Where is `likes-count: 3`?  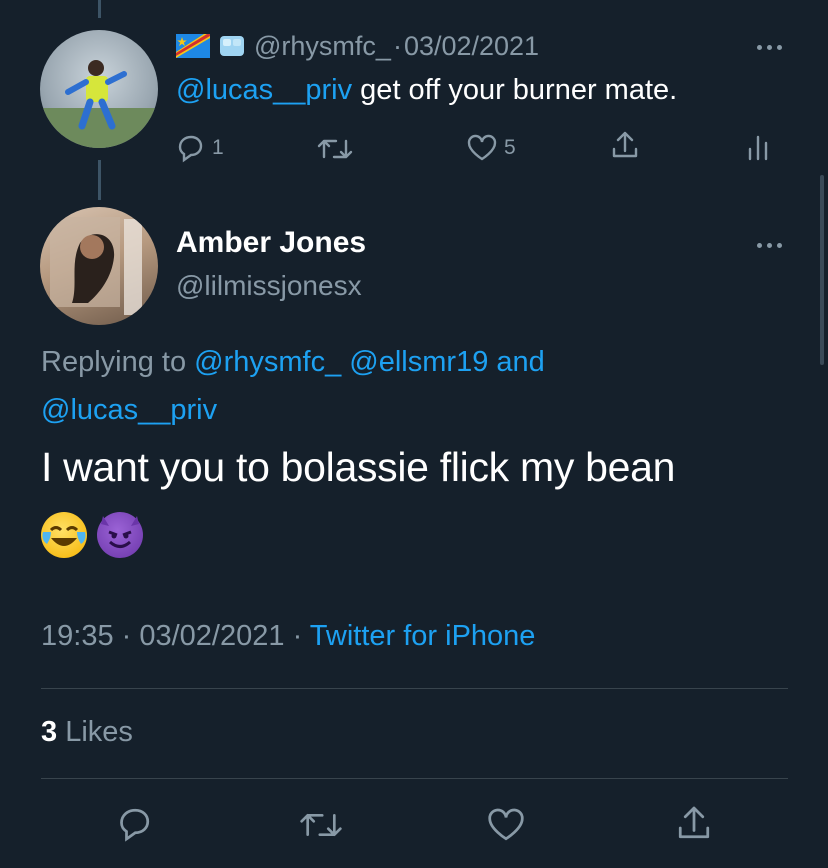 likes-count: 3 is located at coordinates (49, 732).